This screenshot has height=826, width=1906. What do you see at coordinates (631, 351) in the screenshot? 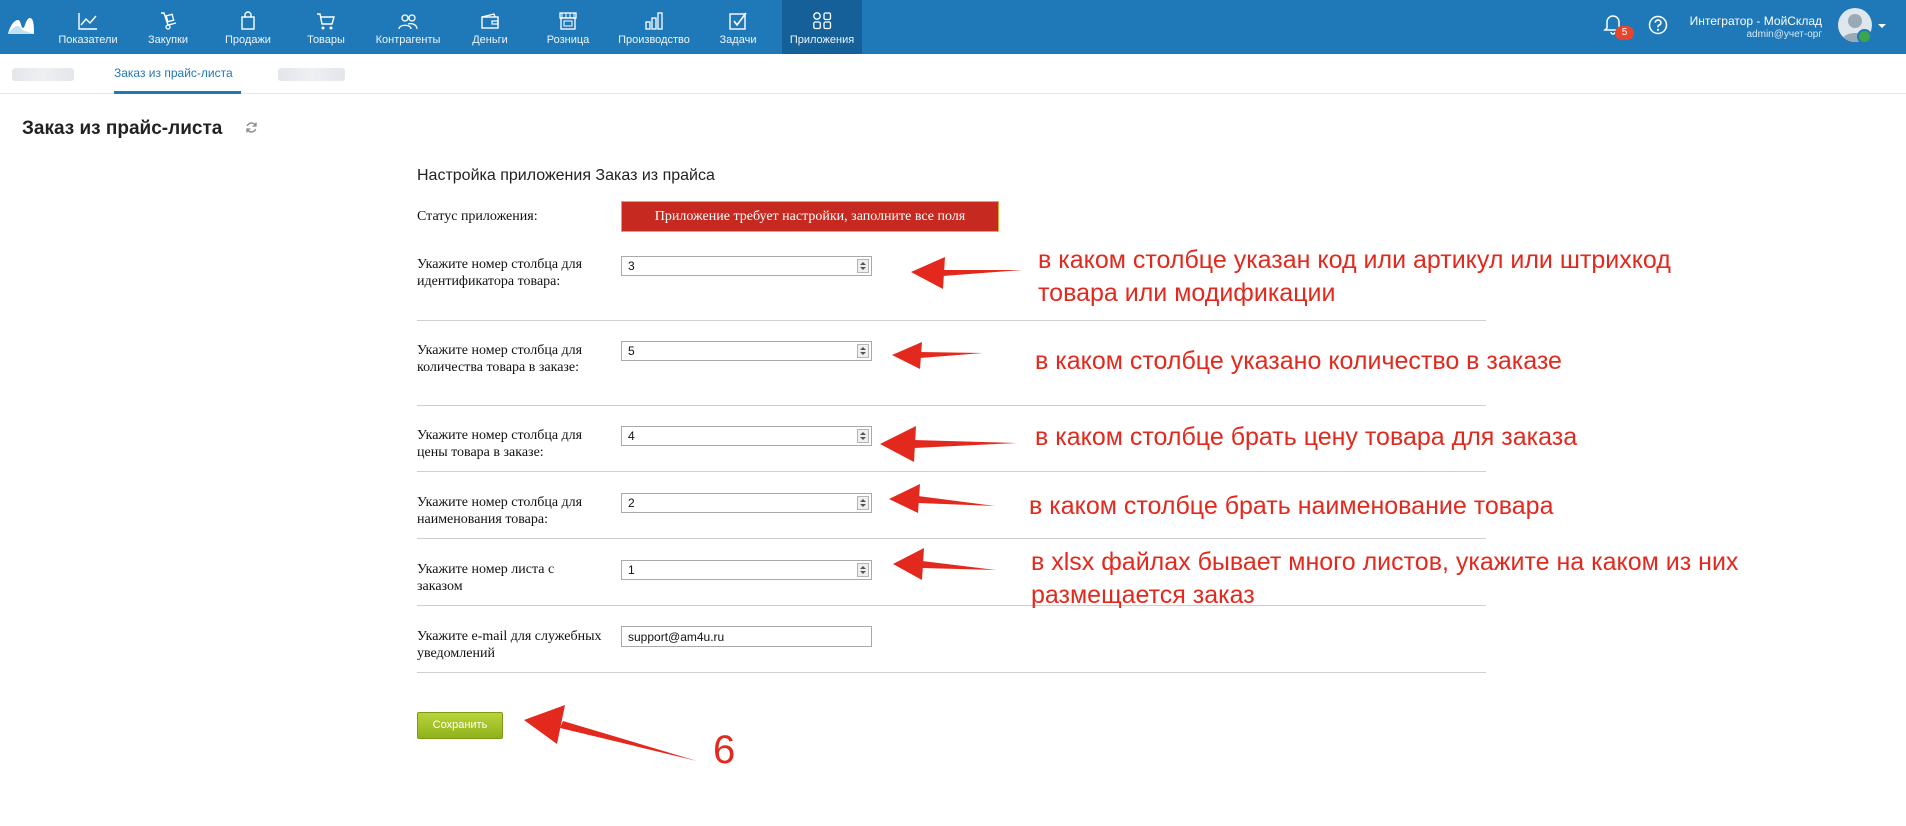
I see `input-value: 5` at bounding box center [631, 351].